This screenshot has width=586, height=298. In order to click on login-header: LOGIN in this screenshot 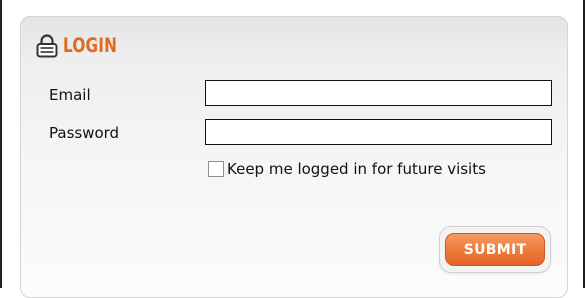, I will do `click(76, 46)`.